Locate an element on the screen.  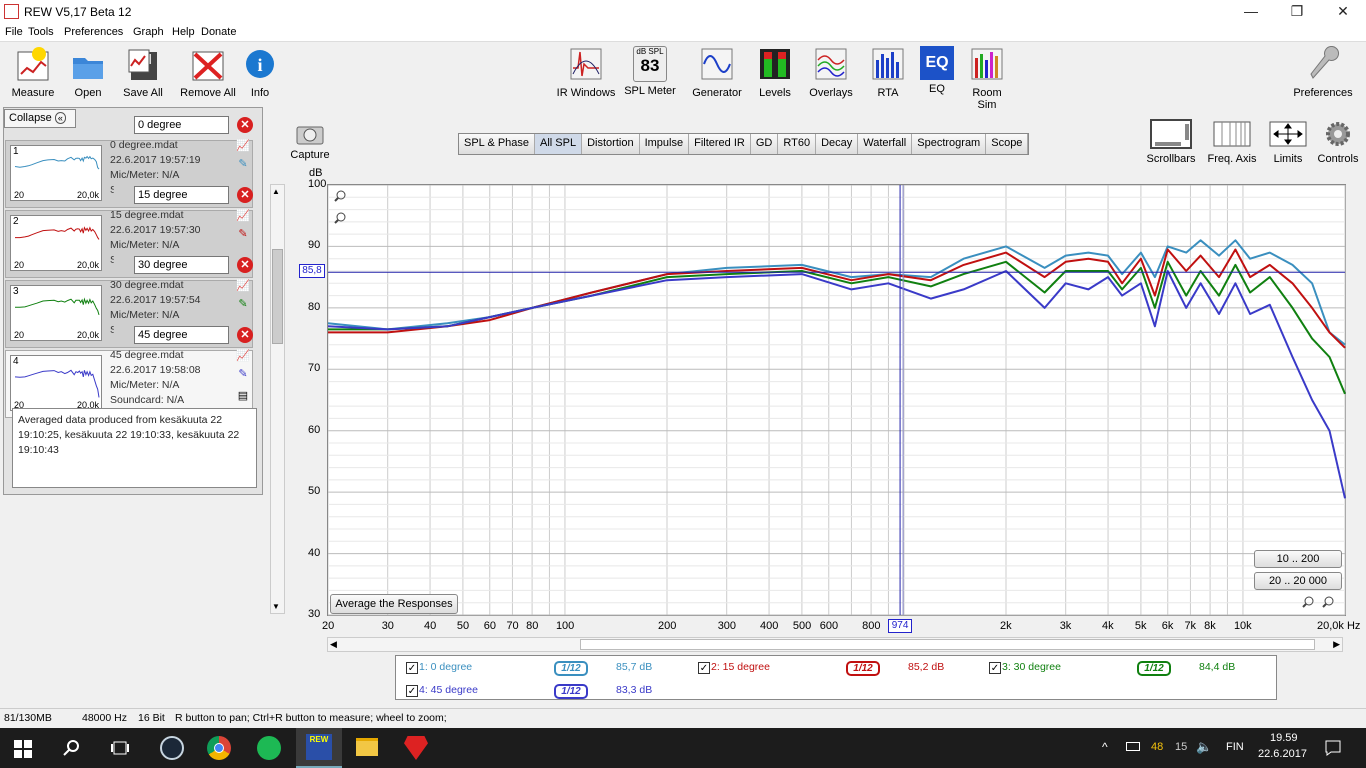
freq-axis-button: Freq. Axis is located at coordinates (1232, 141).